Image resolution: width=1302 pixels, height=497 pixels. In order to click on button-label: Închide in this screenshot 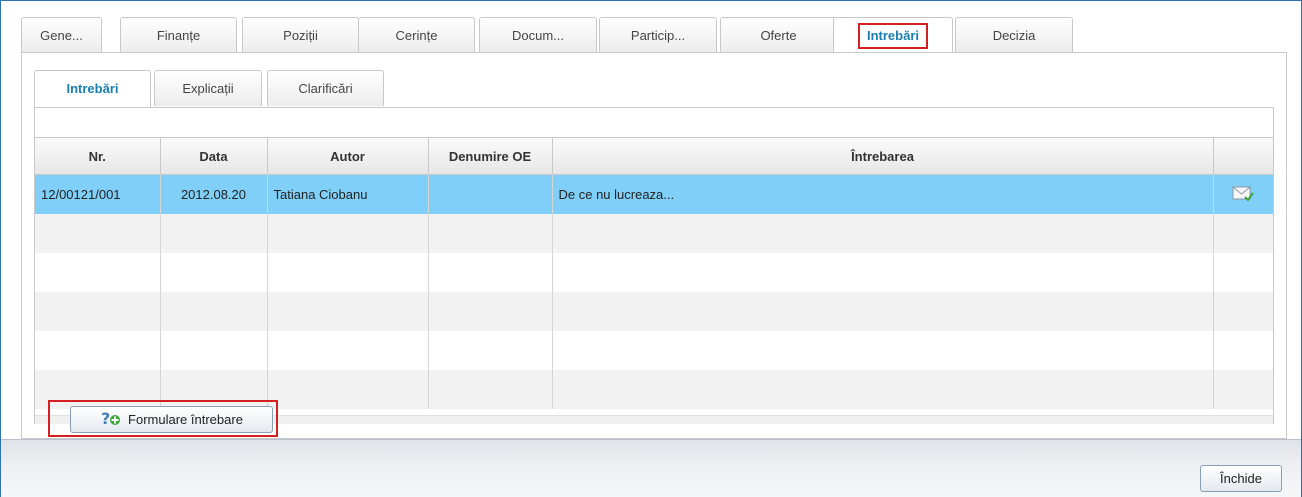, I will do `click(1241, 478)`.